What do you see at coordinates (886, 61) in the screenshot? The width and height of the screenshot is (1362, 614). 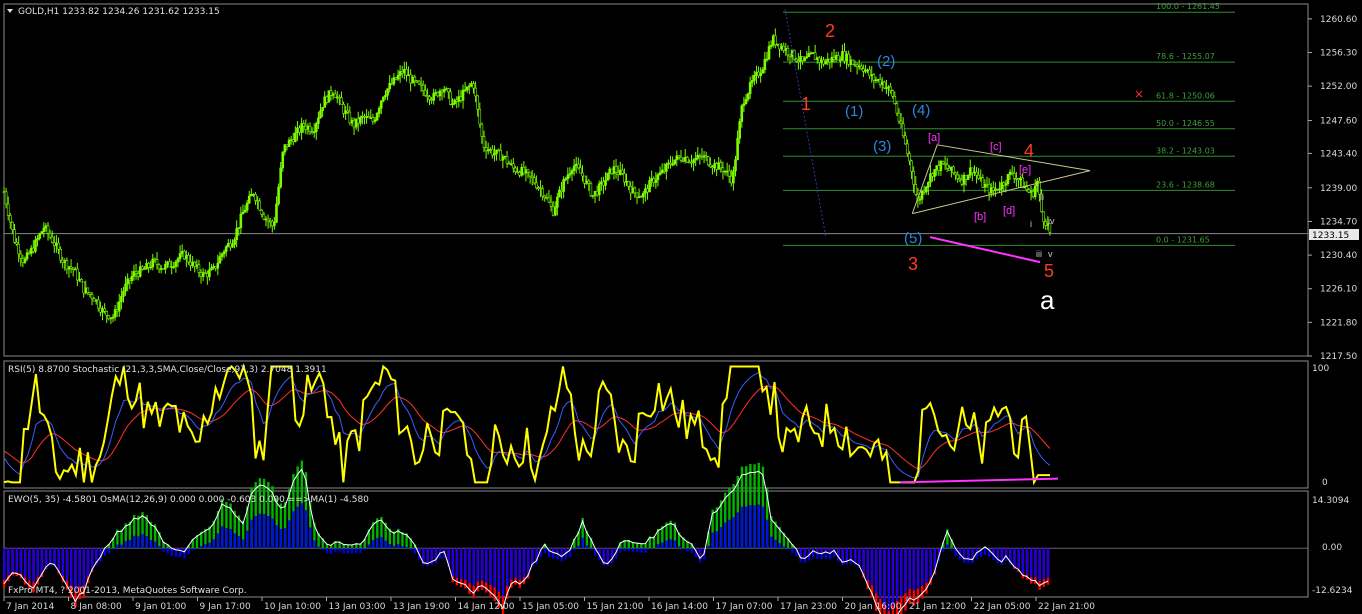 I see `wave-label-paren-2: (2)` at bounding box center [886, 61].